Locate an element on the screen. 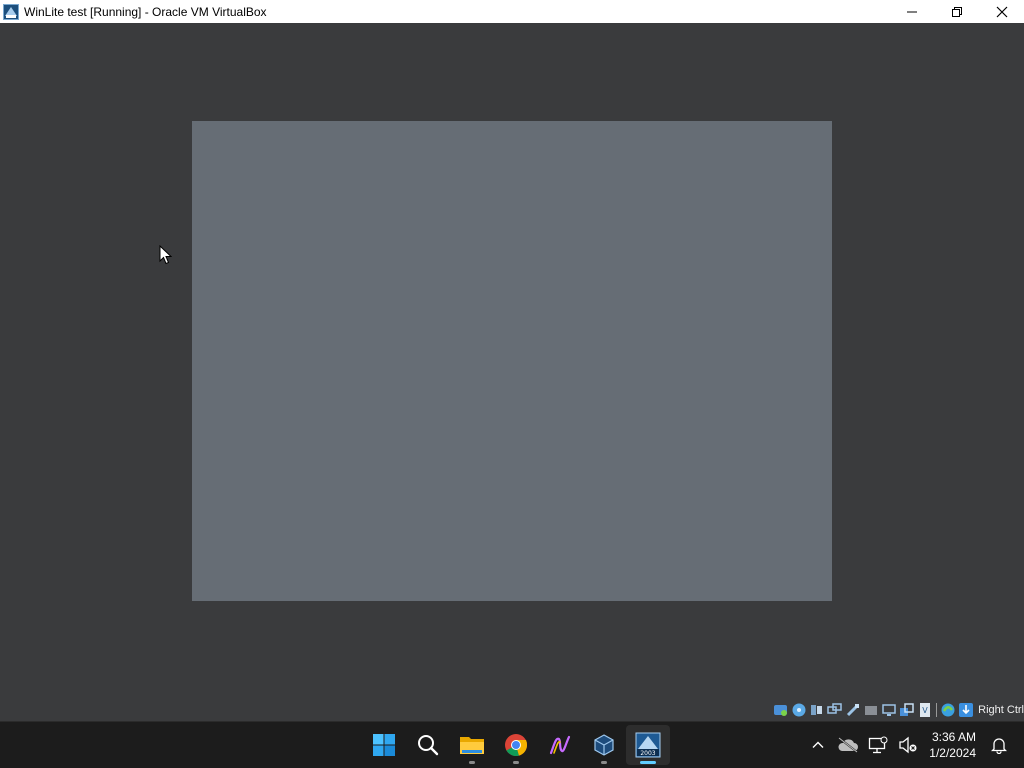  network-disconnected-icon is located at coordinates (878, 745).